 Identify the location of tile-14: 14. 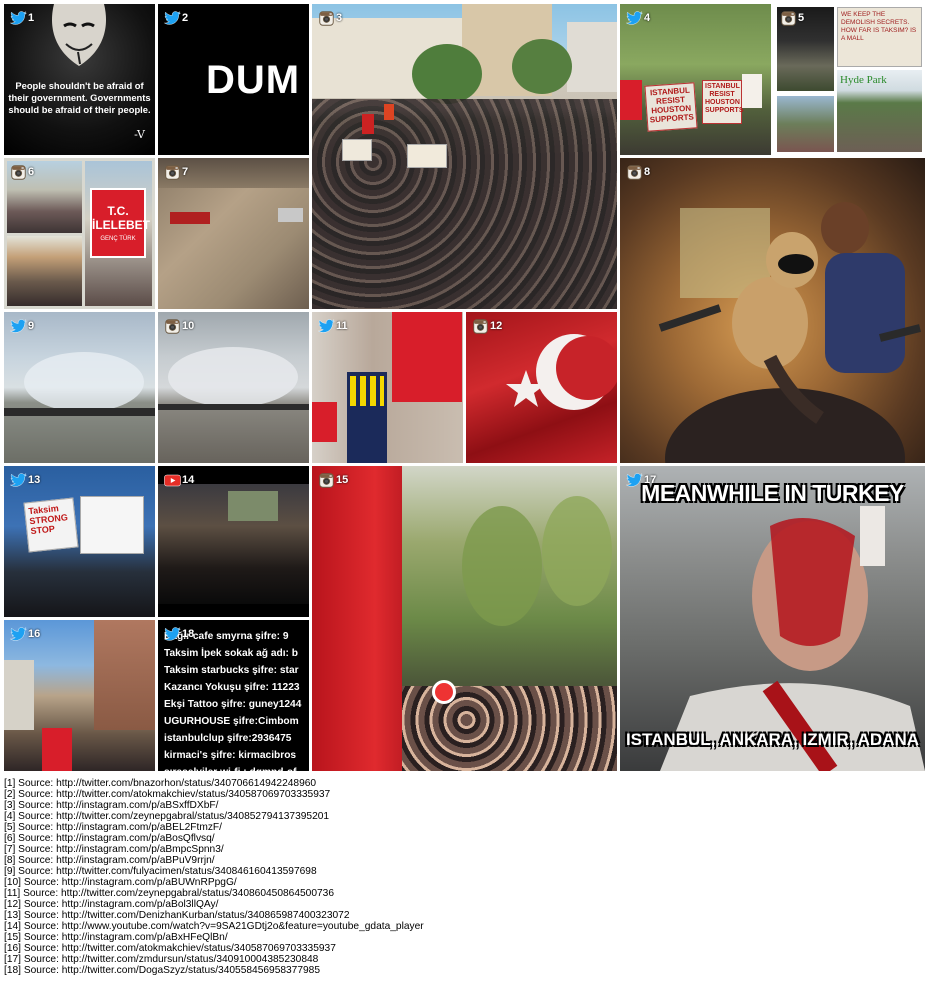
(233, 541).